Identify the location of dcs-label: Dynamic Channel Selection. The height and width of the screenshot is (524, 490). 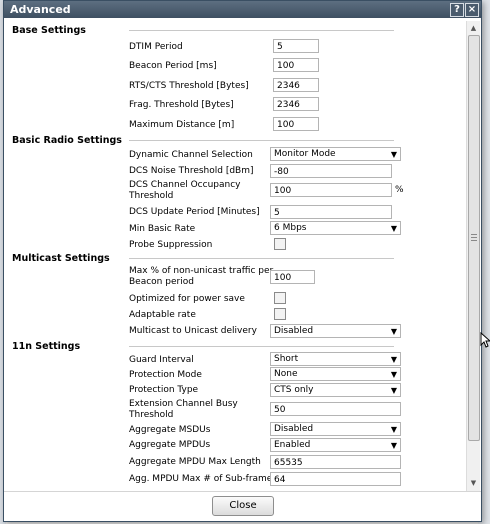
(191, 155).